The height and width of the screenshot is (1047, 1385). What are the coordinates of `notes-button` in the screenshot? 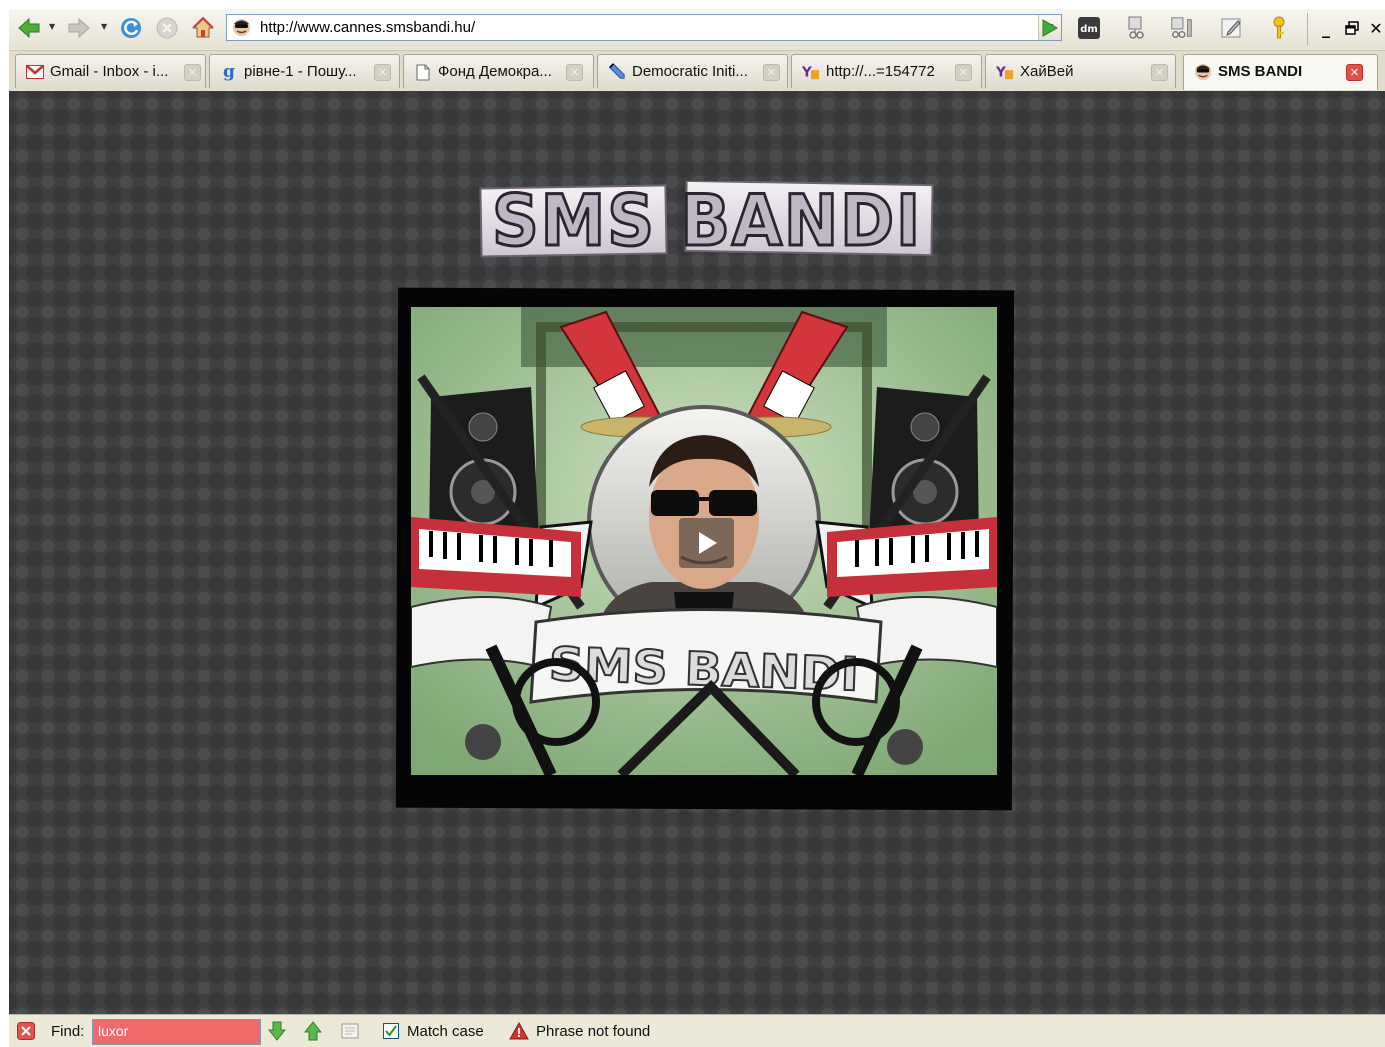 It's located at (1232, 28).